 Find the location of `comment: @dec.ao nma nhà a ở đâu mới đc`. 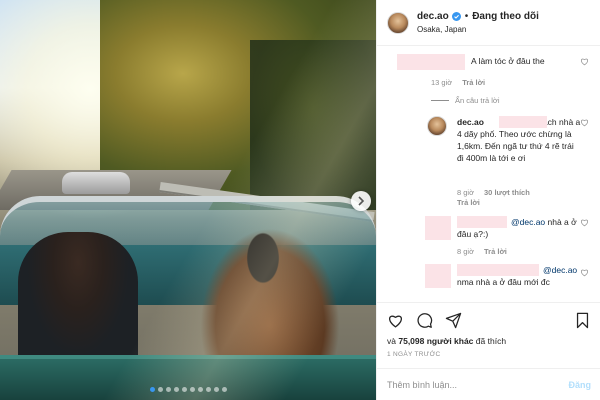

comment: @dec.ao nma nhà a ở đâu mới đc is located at coordinates (489, 279).